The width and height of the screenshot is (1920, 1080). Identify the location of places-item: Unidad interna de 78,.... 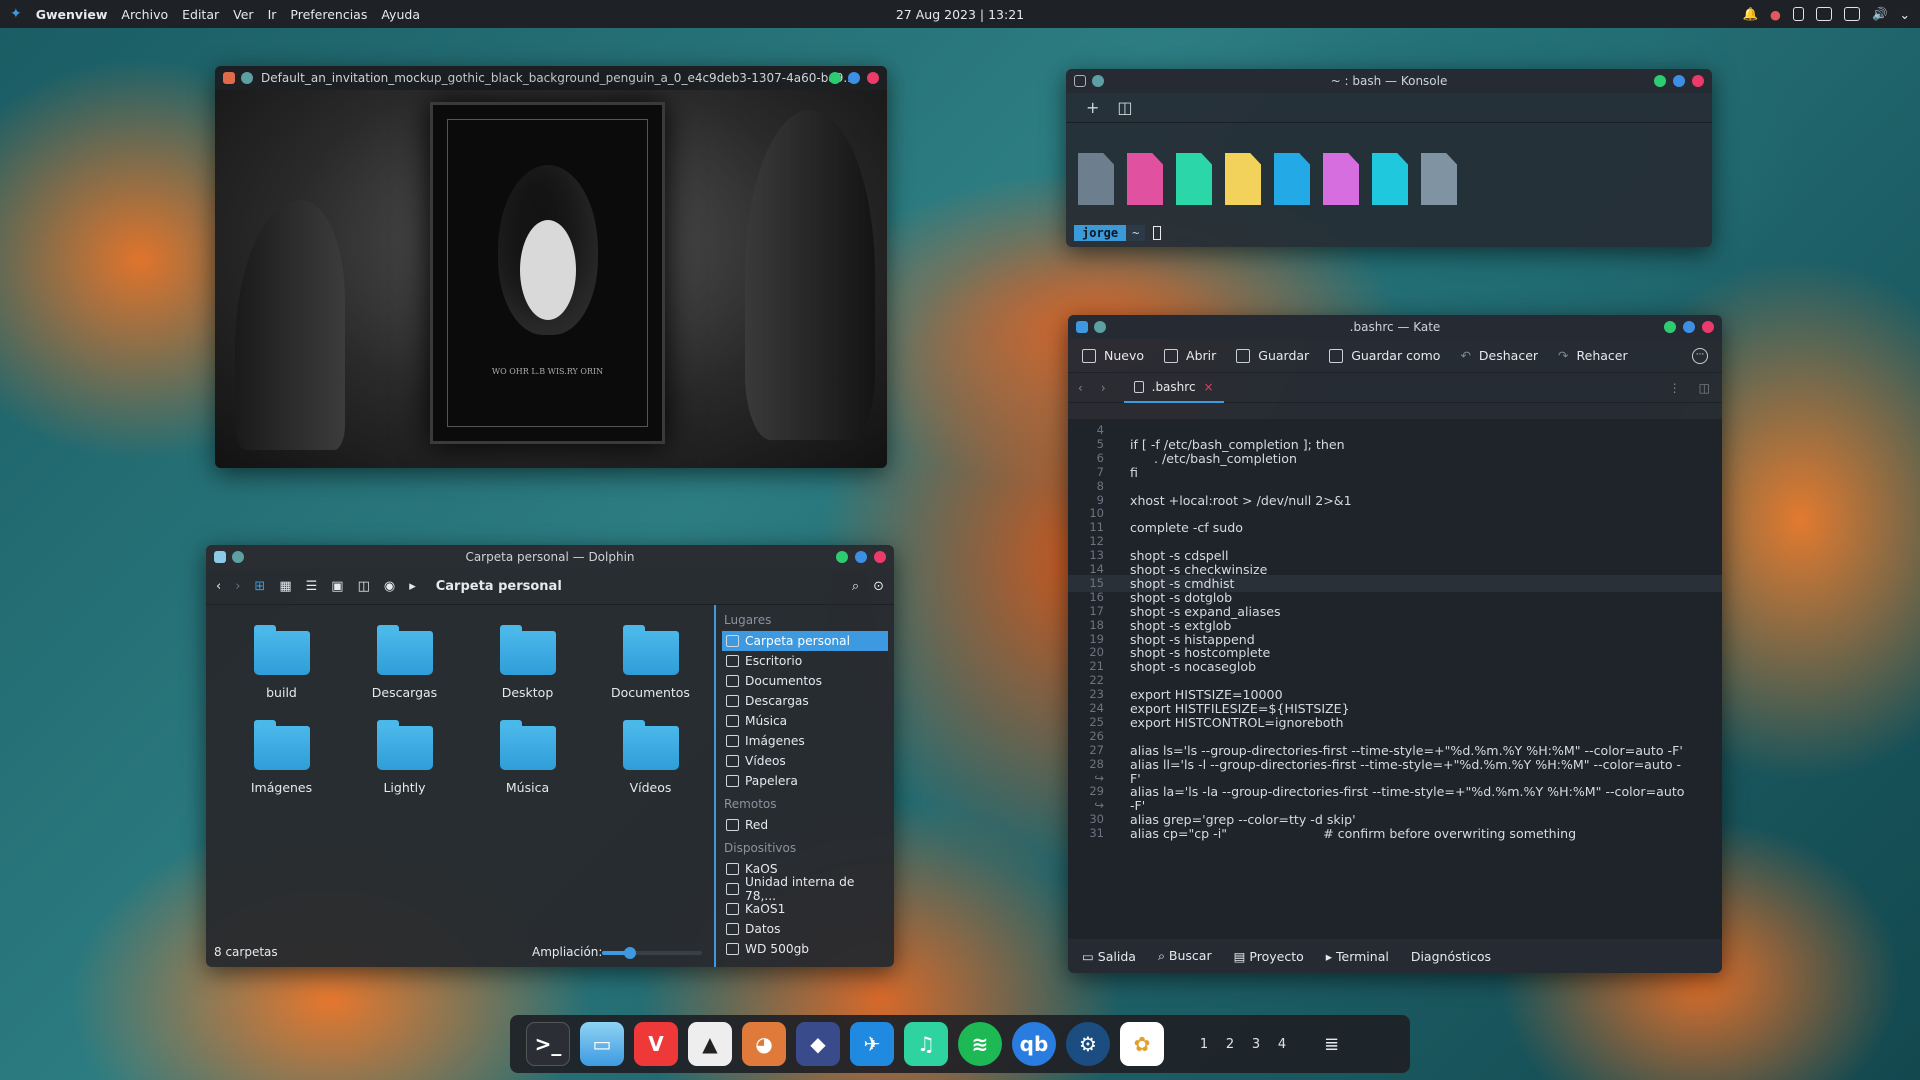
(805, 889).